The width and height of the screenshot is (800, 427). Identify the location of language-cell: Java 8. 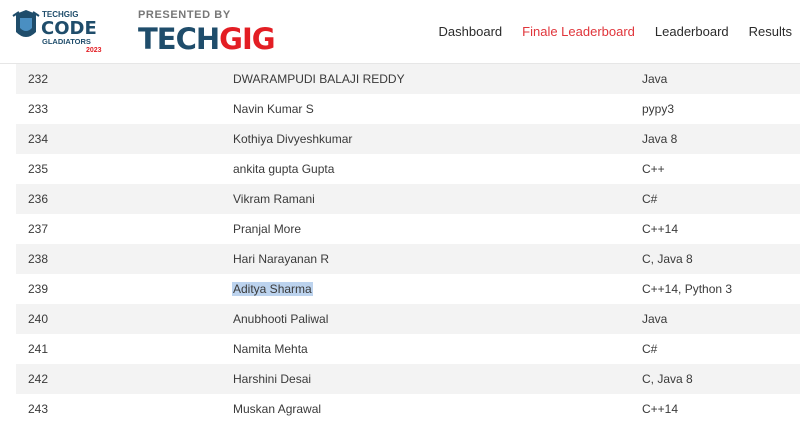
(660, 139).